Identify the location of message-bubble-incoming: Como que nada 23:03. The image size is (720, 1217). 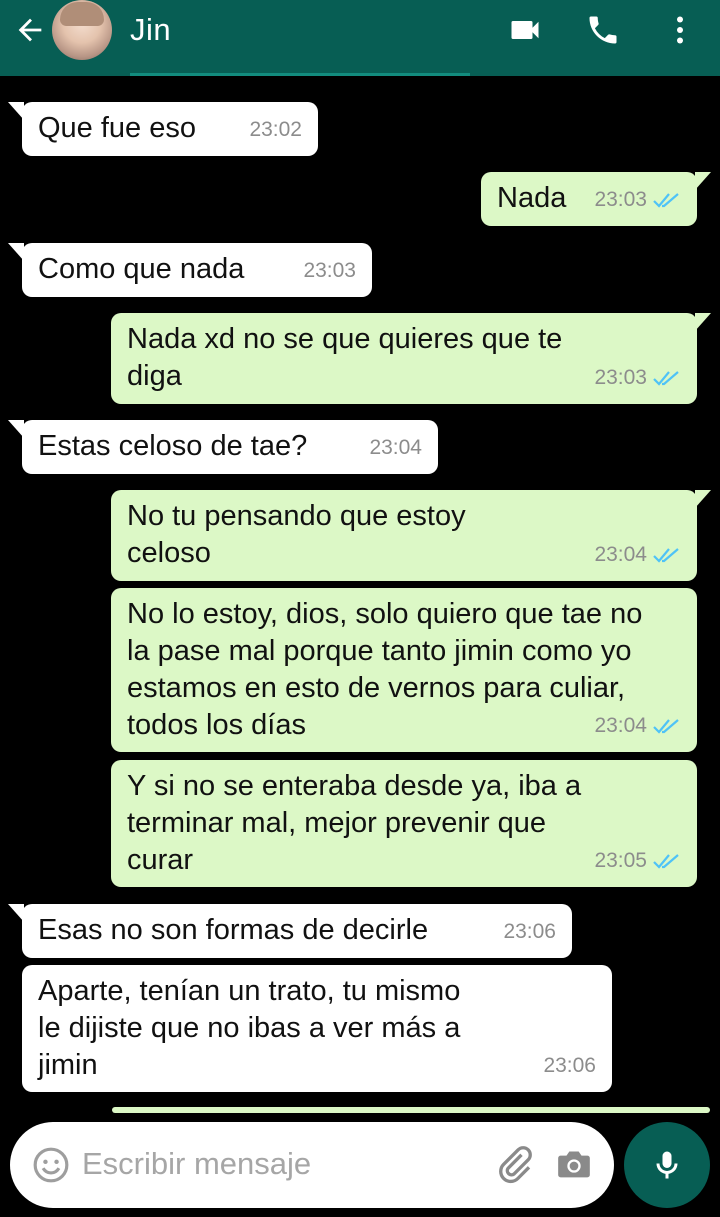
(190, 270).